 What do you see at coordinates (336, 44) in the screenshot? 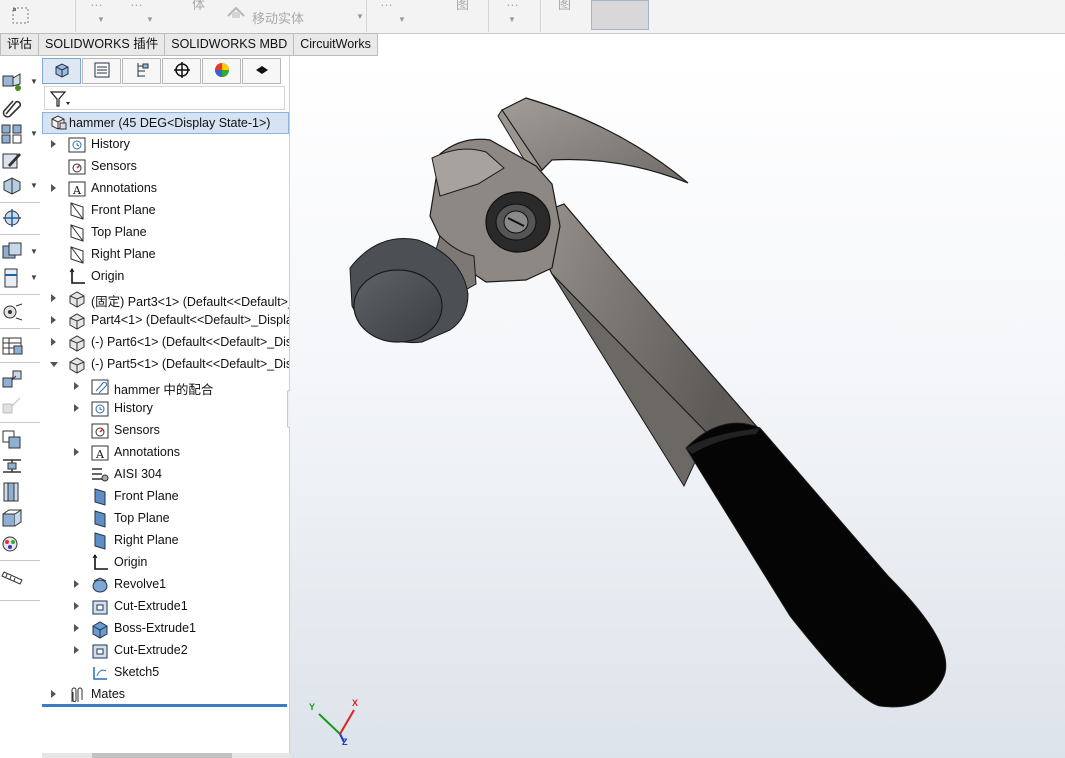
I see `tab-circuitworks: CircuitWorks` at bounding box center [336, 44].